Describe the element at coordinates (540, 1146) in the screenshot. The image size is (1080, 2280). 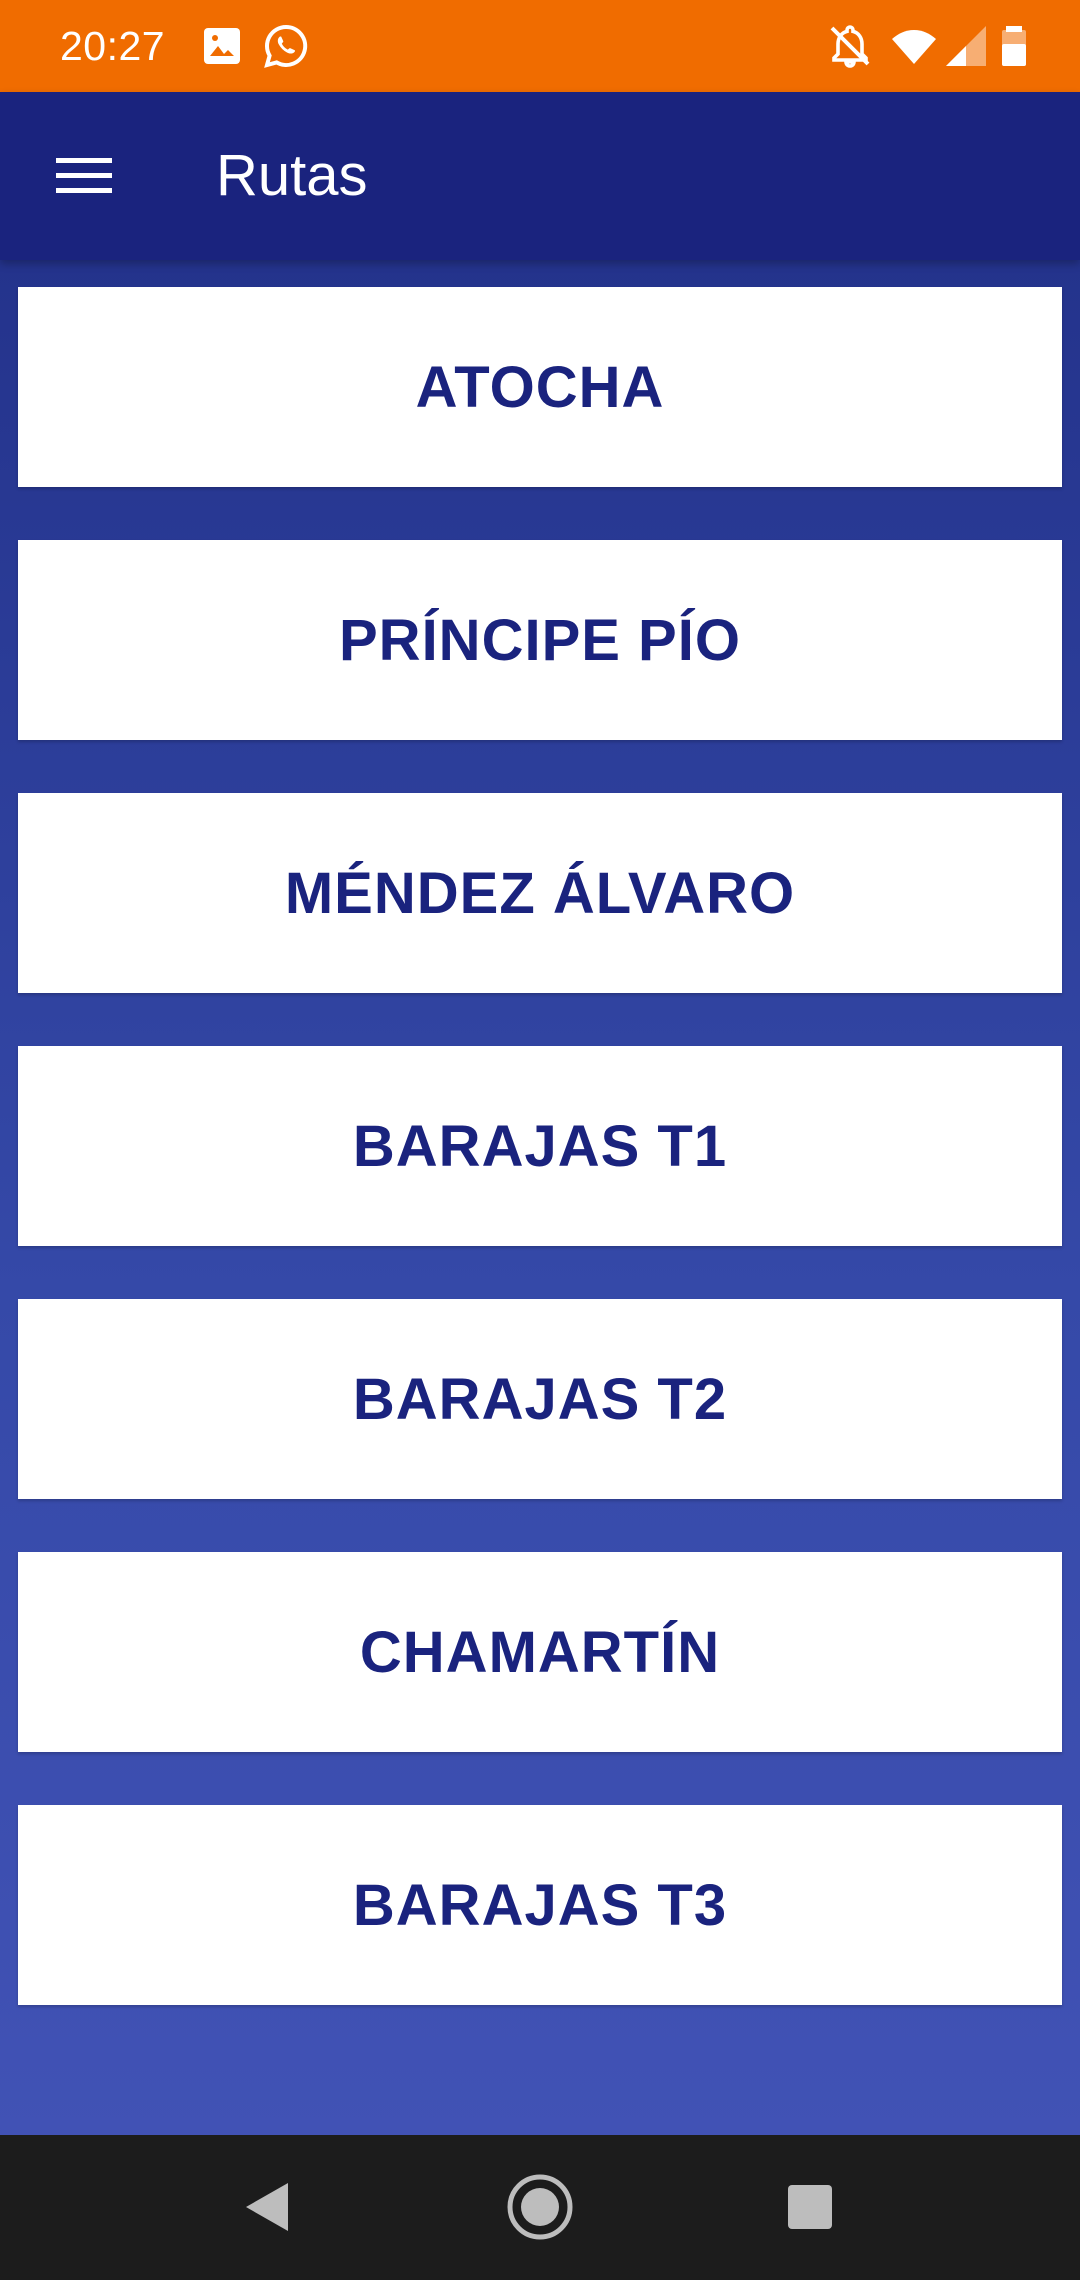
I see `route-button-barajas-t1: BARAJAS T1` at that location.